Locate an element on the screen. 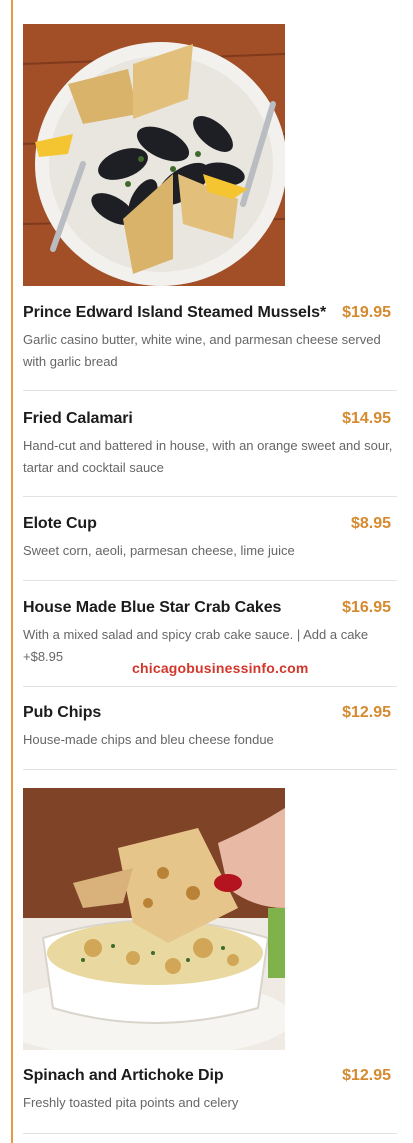 This screenshot has height=1143, width=413. item-description: House-made chips and bleu cheese fondue is located at coordinates (148, 739).